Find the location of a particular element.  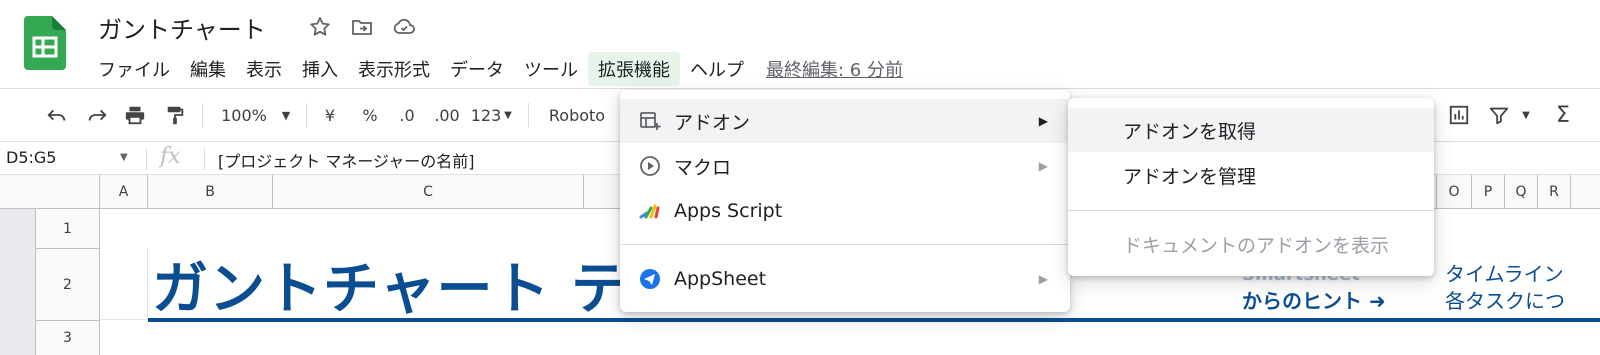

name-box: D5:G5 is located at coordinates (31, 157).